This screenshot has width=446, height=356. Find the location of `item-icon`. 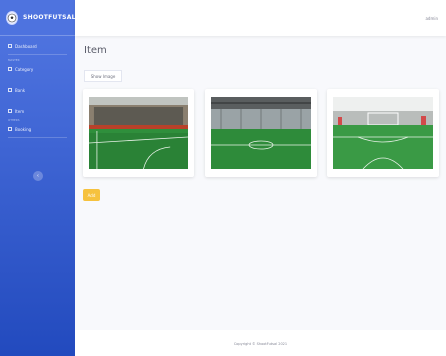

item-icon is located at coordinates (10, 111).